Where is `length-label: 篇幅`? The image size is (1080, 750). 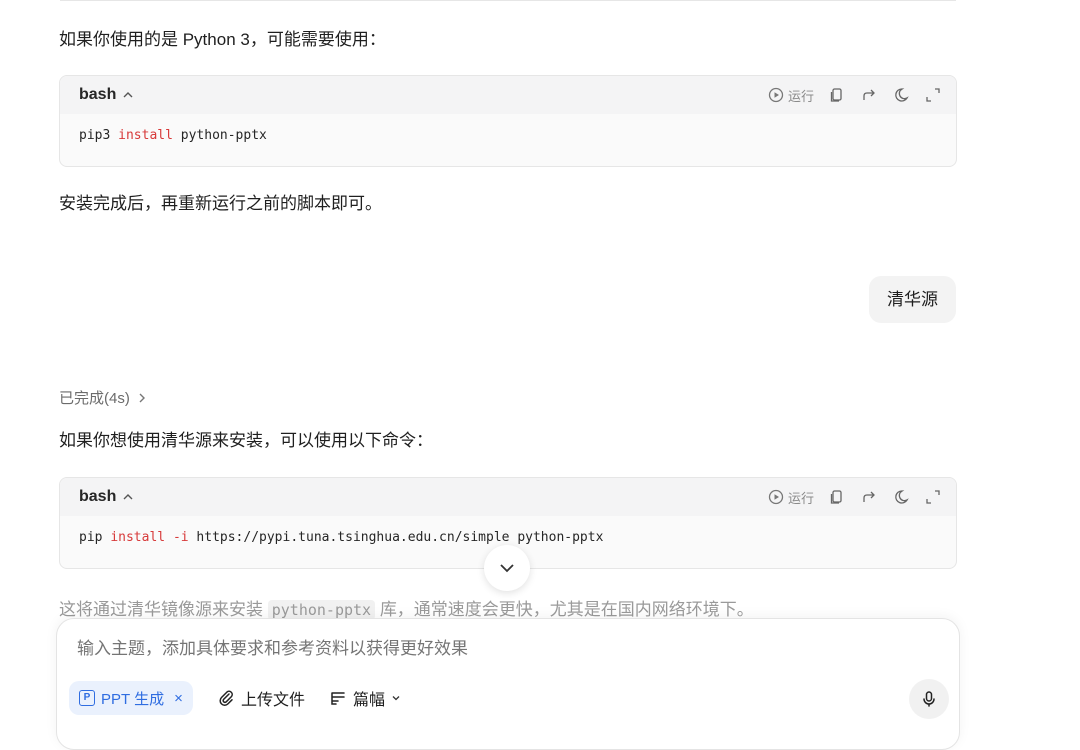 length-label: 篇幅 is located at coordinates (369, 700).